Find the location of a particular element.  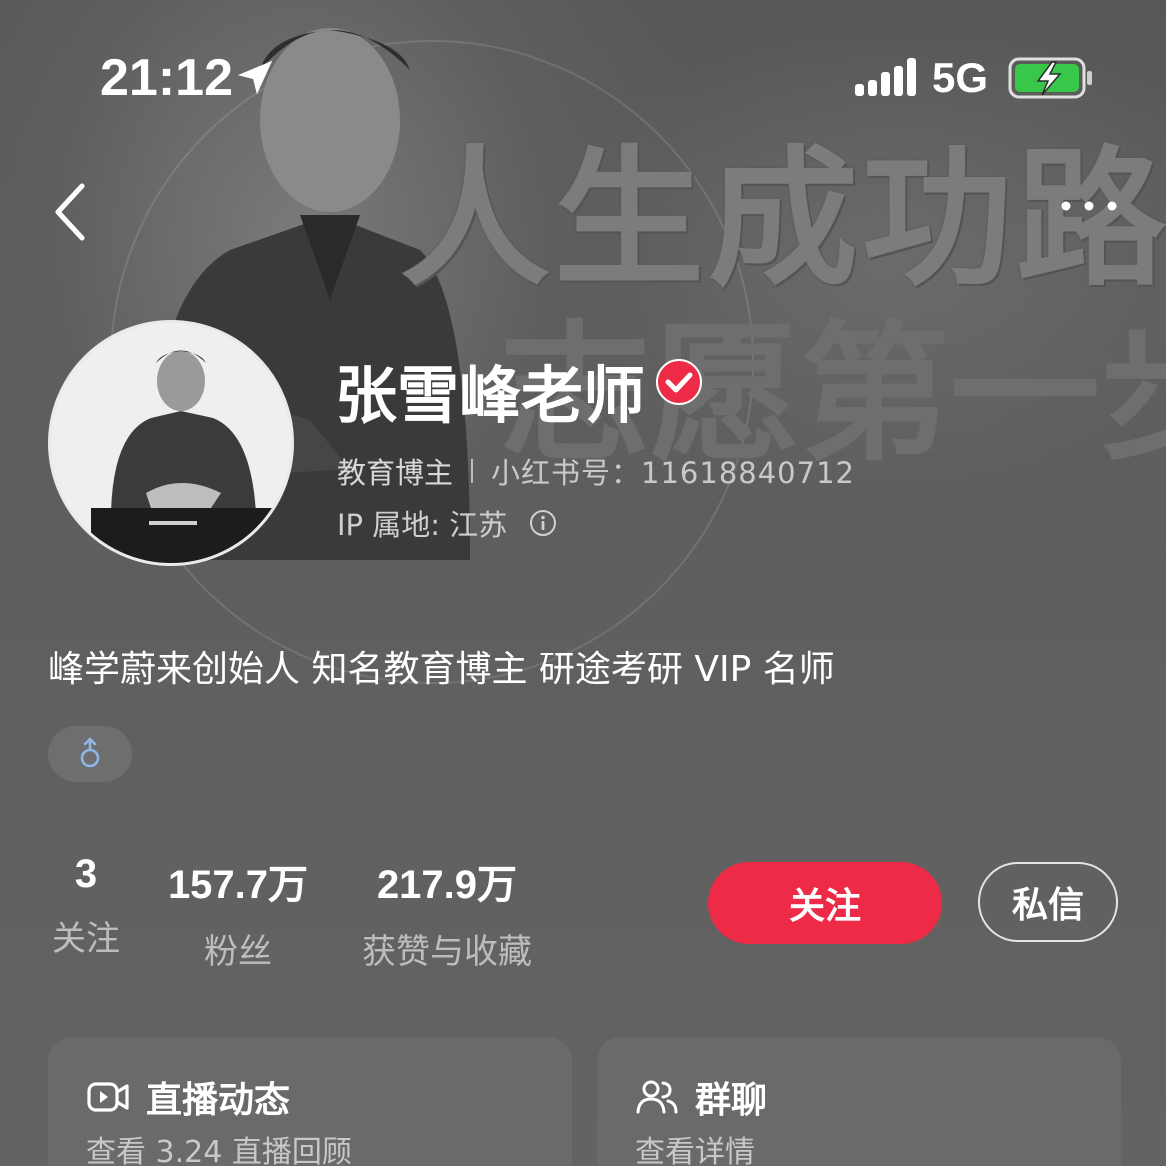

profile-meta-row: 教育博主 小红书号：11618840712 is located at coordinates (596, 471).